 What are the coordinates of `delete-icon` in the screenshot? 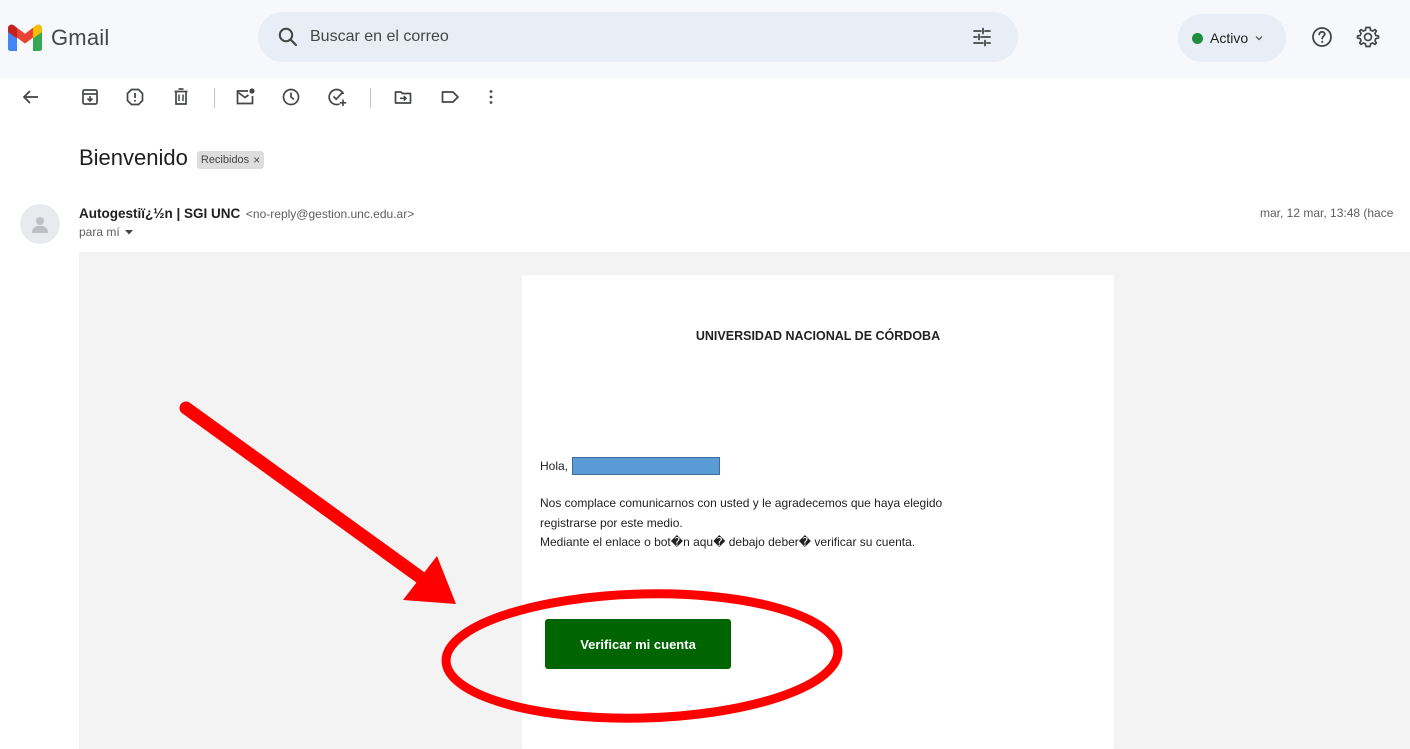 It's located at (181, 97).